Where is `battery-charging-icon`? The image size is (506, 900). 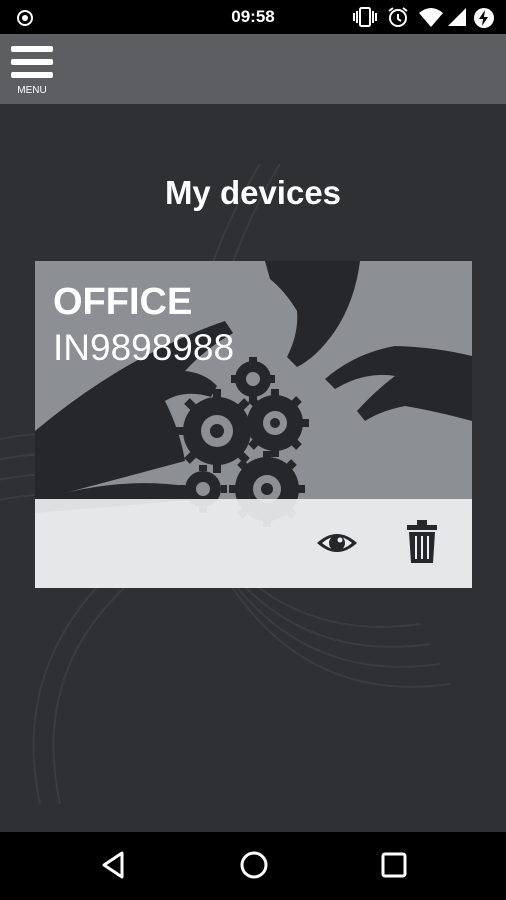
battery-charging-icon is located at coordinates (484, 18).